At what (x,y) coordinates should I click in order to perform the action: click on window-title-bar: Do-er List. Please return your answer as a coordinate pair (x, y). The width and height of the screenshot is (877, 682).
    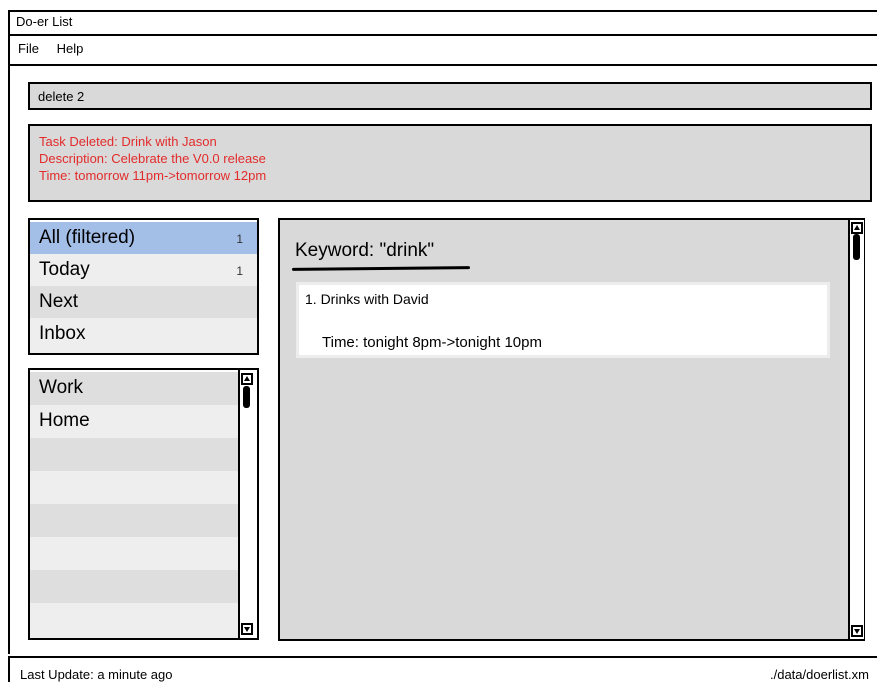
    Looking at the image, I should click on (442, 23).